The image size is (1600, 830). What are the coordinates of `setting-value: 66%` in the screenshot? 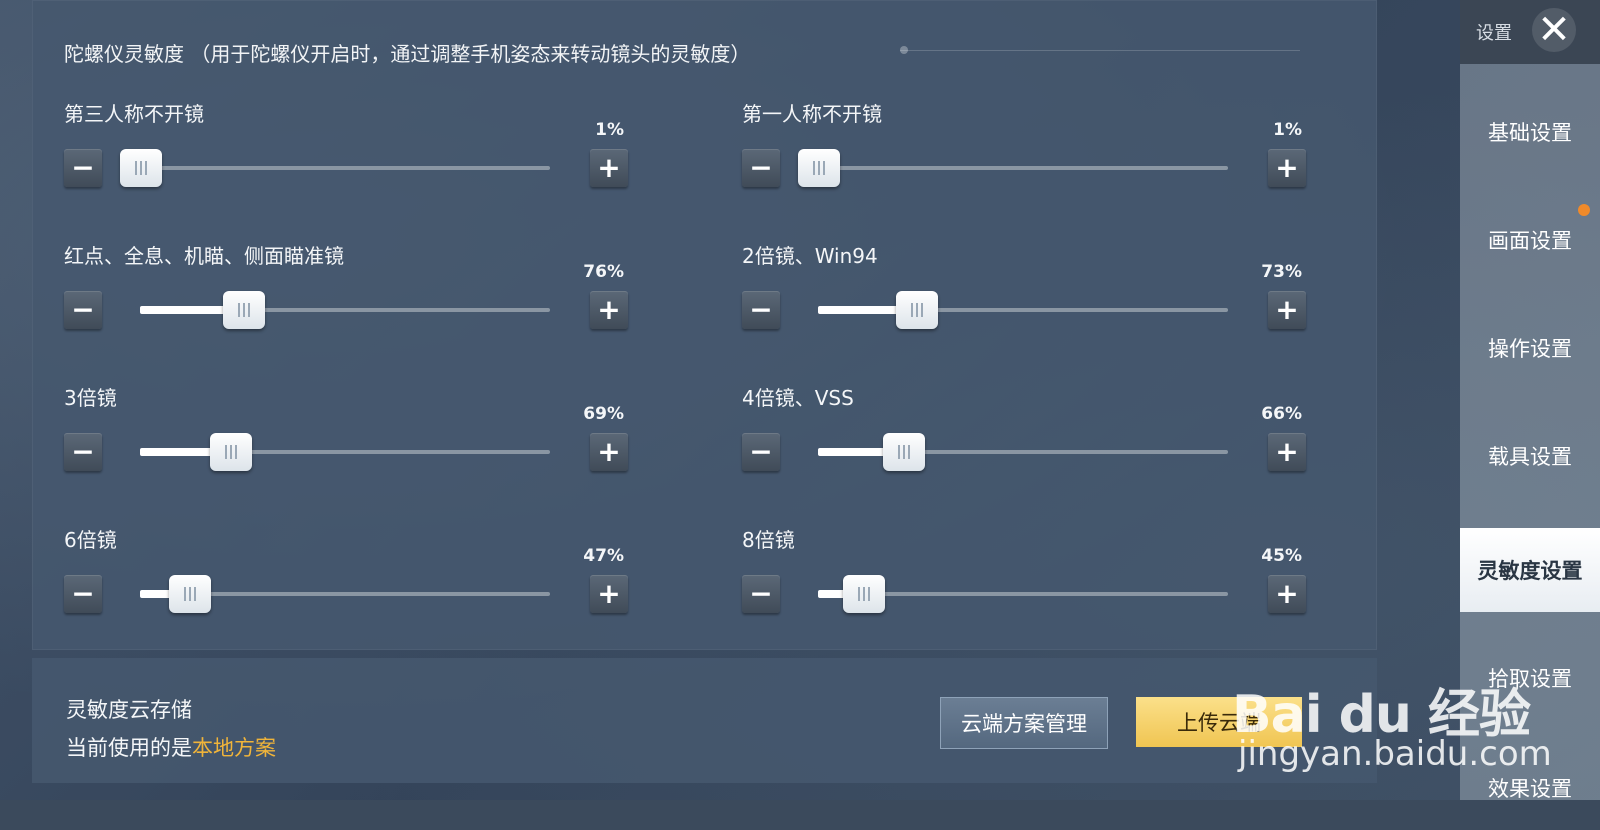 It's located at (1281, 414).